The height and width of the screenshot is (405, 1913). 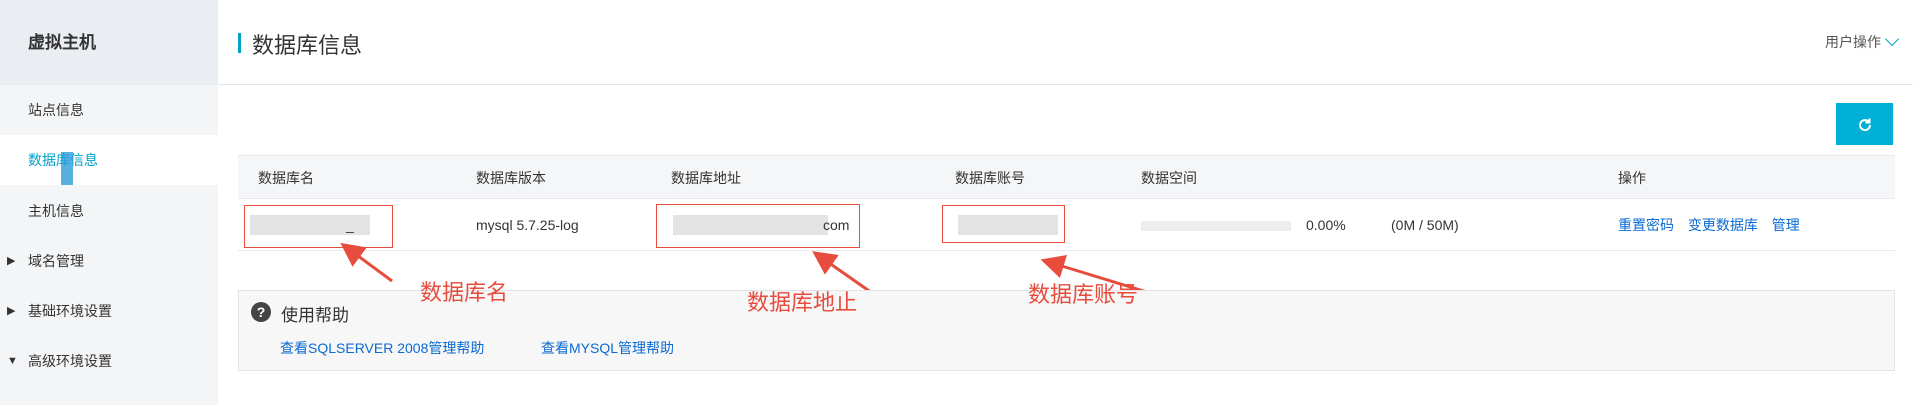 I want to click on sidebar-item-label: 域名管理, so click(x=56, y=261).